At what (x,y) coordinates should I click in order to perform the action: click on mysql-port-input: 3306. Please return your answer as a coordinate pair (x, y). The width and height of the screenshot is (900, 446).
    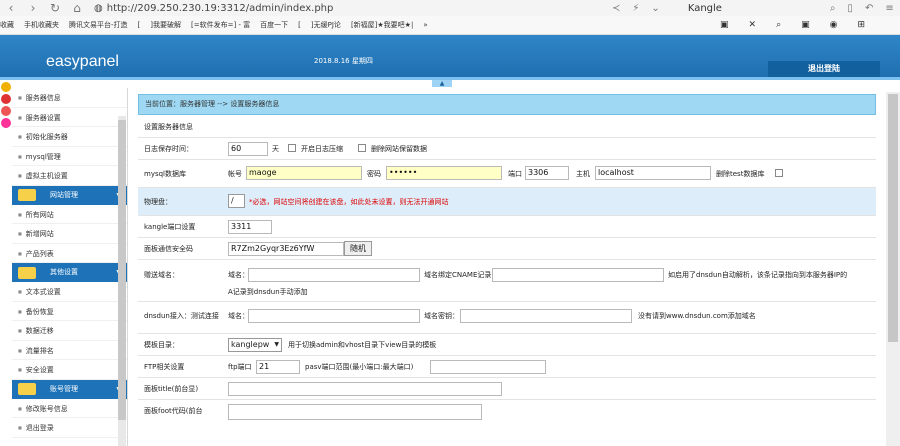
    Looking at the image, I should click on (547, 173).